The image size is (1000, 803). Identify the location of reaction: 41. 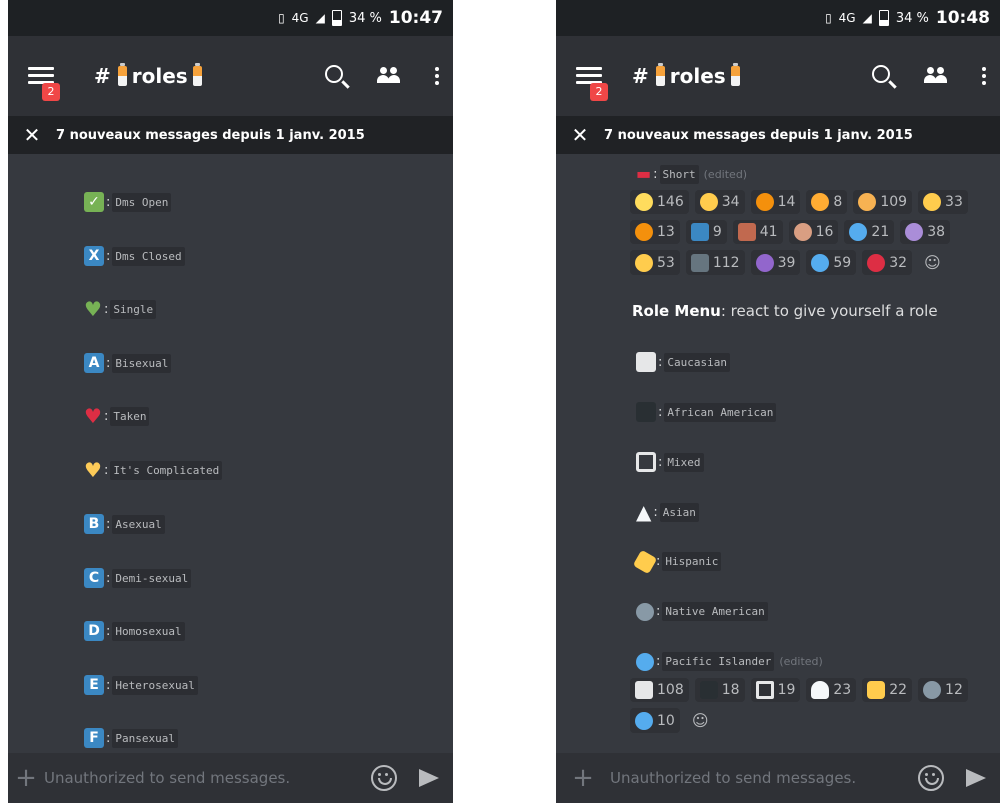
(757, 232).